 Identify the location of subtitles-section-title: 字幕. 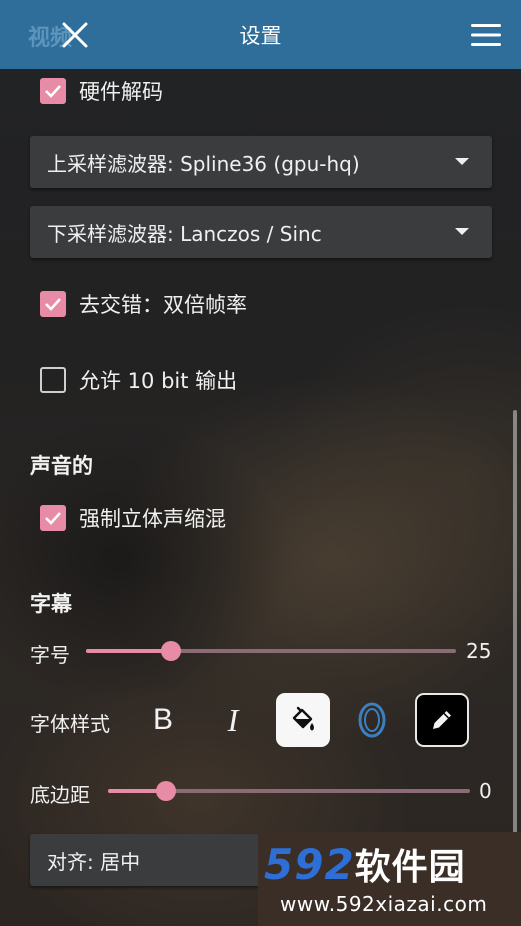
(51, 604).